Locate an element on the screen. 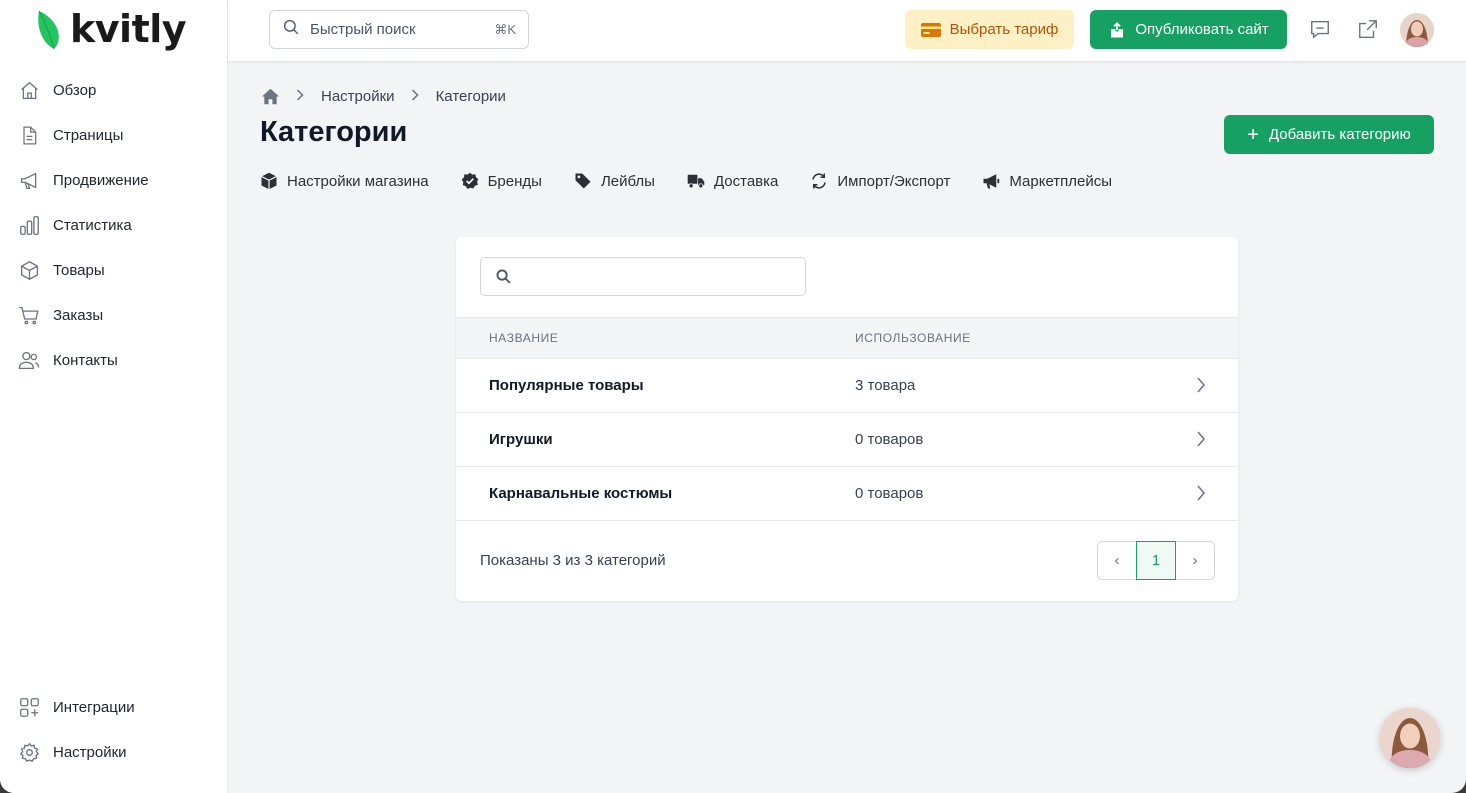 This screenshot has height=793, width=1466. sidebar-item-contacts: Контакты is located at coordinates (114, 360).